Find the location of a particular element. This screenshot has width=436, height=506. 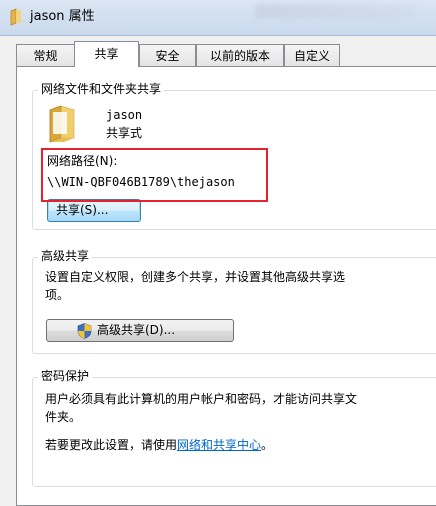

tab-customize: 自定义 is located at coordinates (312, 55).